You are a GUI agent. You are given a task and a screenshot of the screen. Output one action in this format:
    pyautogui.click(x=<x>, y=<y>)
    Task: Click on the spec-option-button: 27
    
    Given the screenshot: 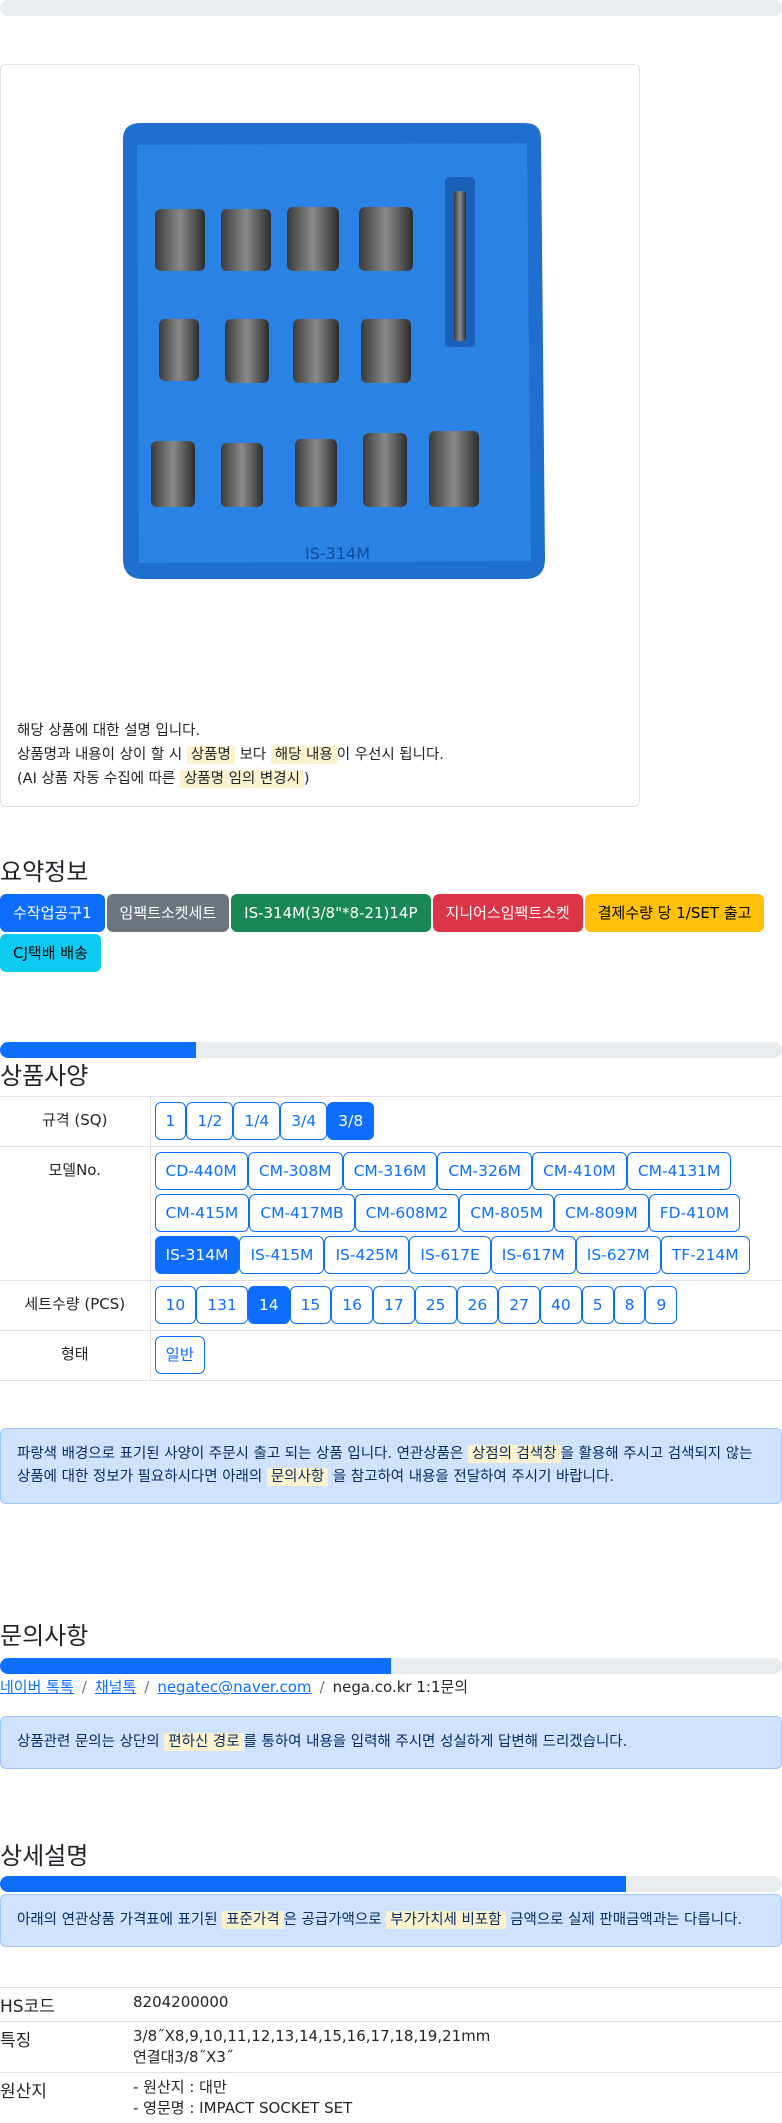 What is the action you would take?
    pyautogui.click(x=519, y=1305)
    